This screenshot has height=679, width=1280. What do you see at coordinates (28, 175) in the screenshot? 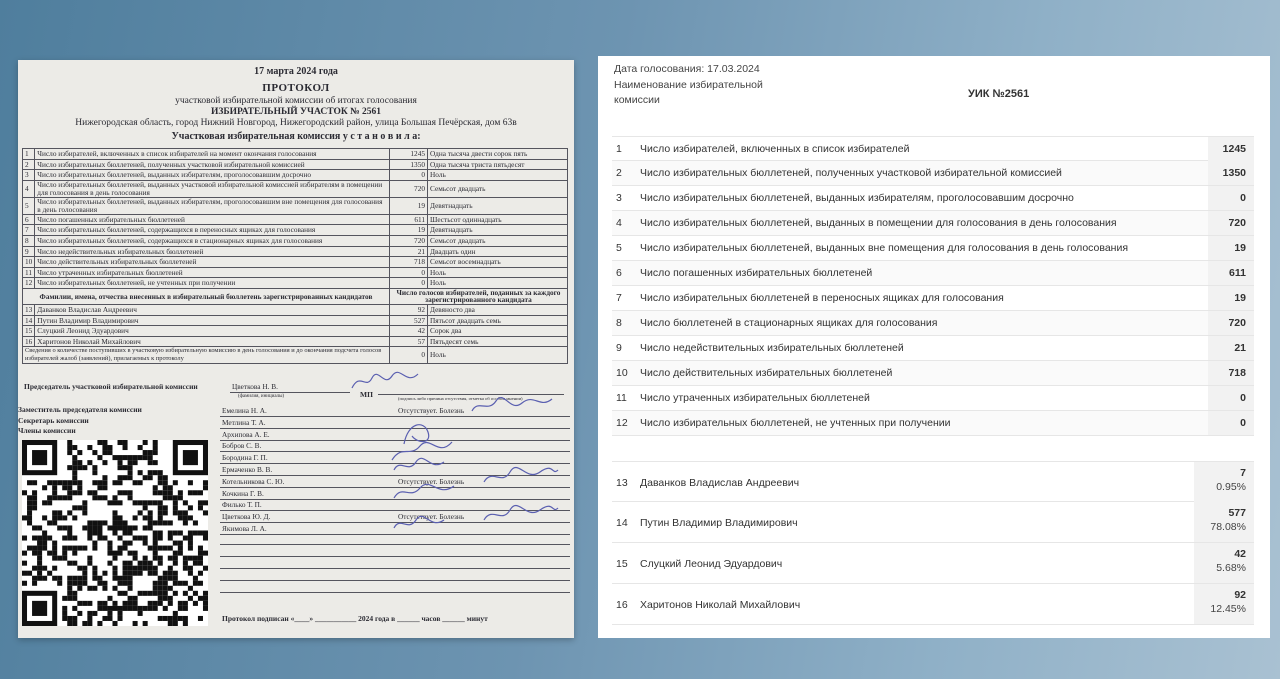
I see `paper-row-num: 3` at bounding box center [28, 175].